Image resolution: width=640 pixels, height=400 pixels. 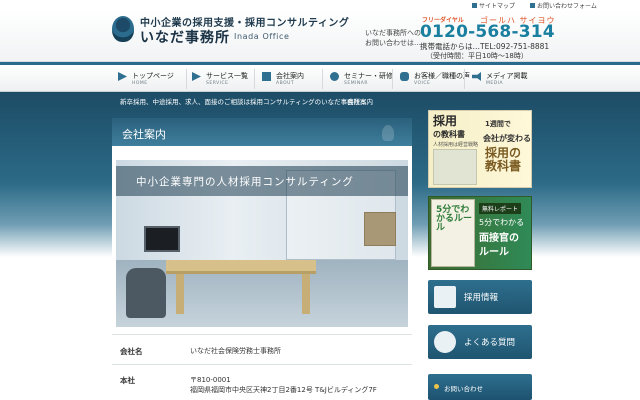 What do you see at coordinates (245, 182) in the screenshot?
I see `hero-caption: 中小企業専門の人材採用コンサルティング` at bounding box center [245, 182].